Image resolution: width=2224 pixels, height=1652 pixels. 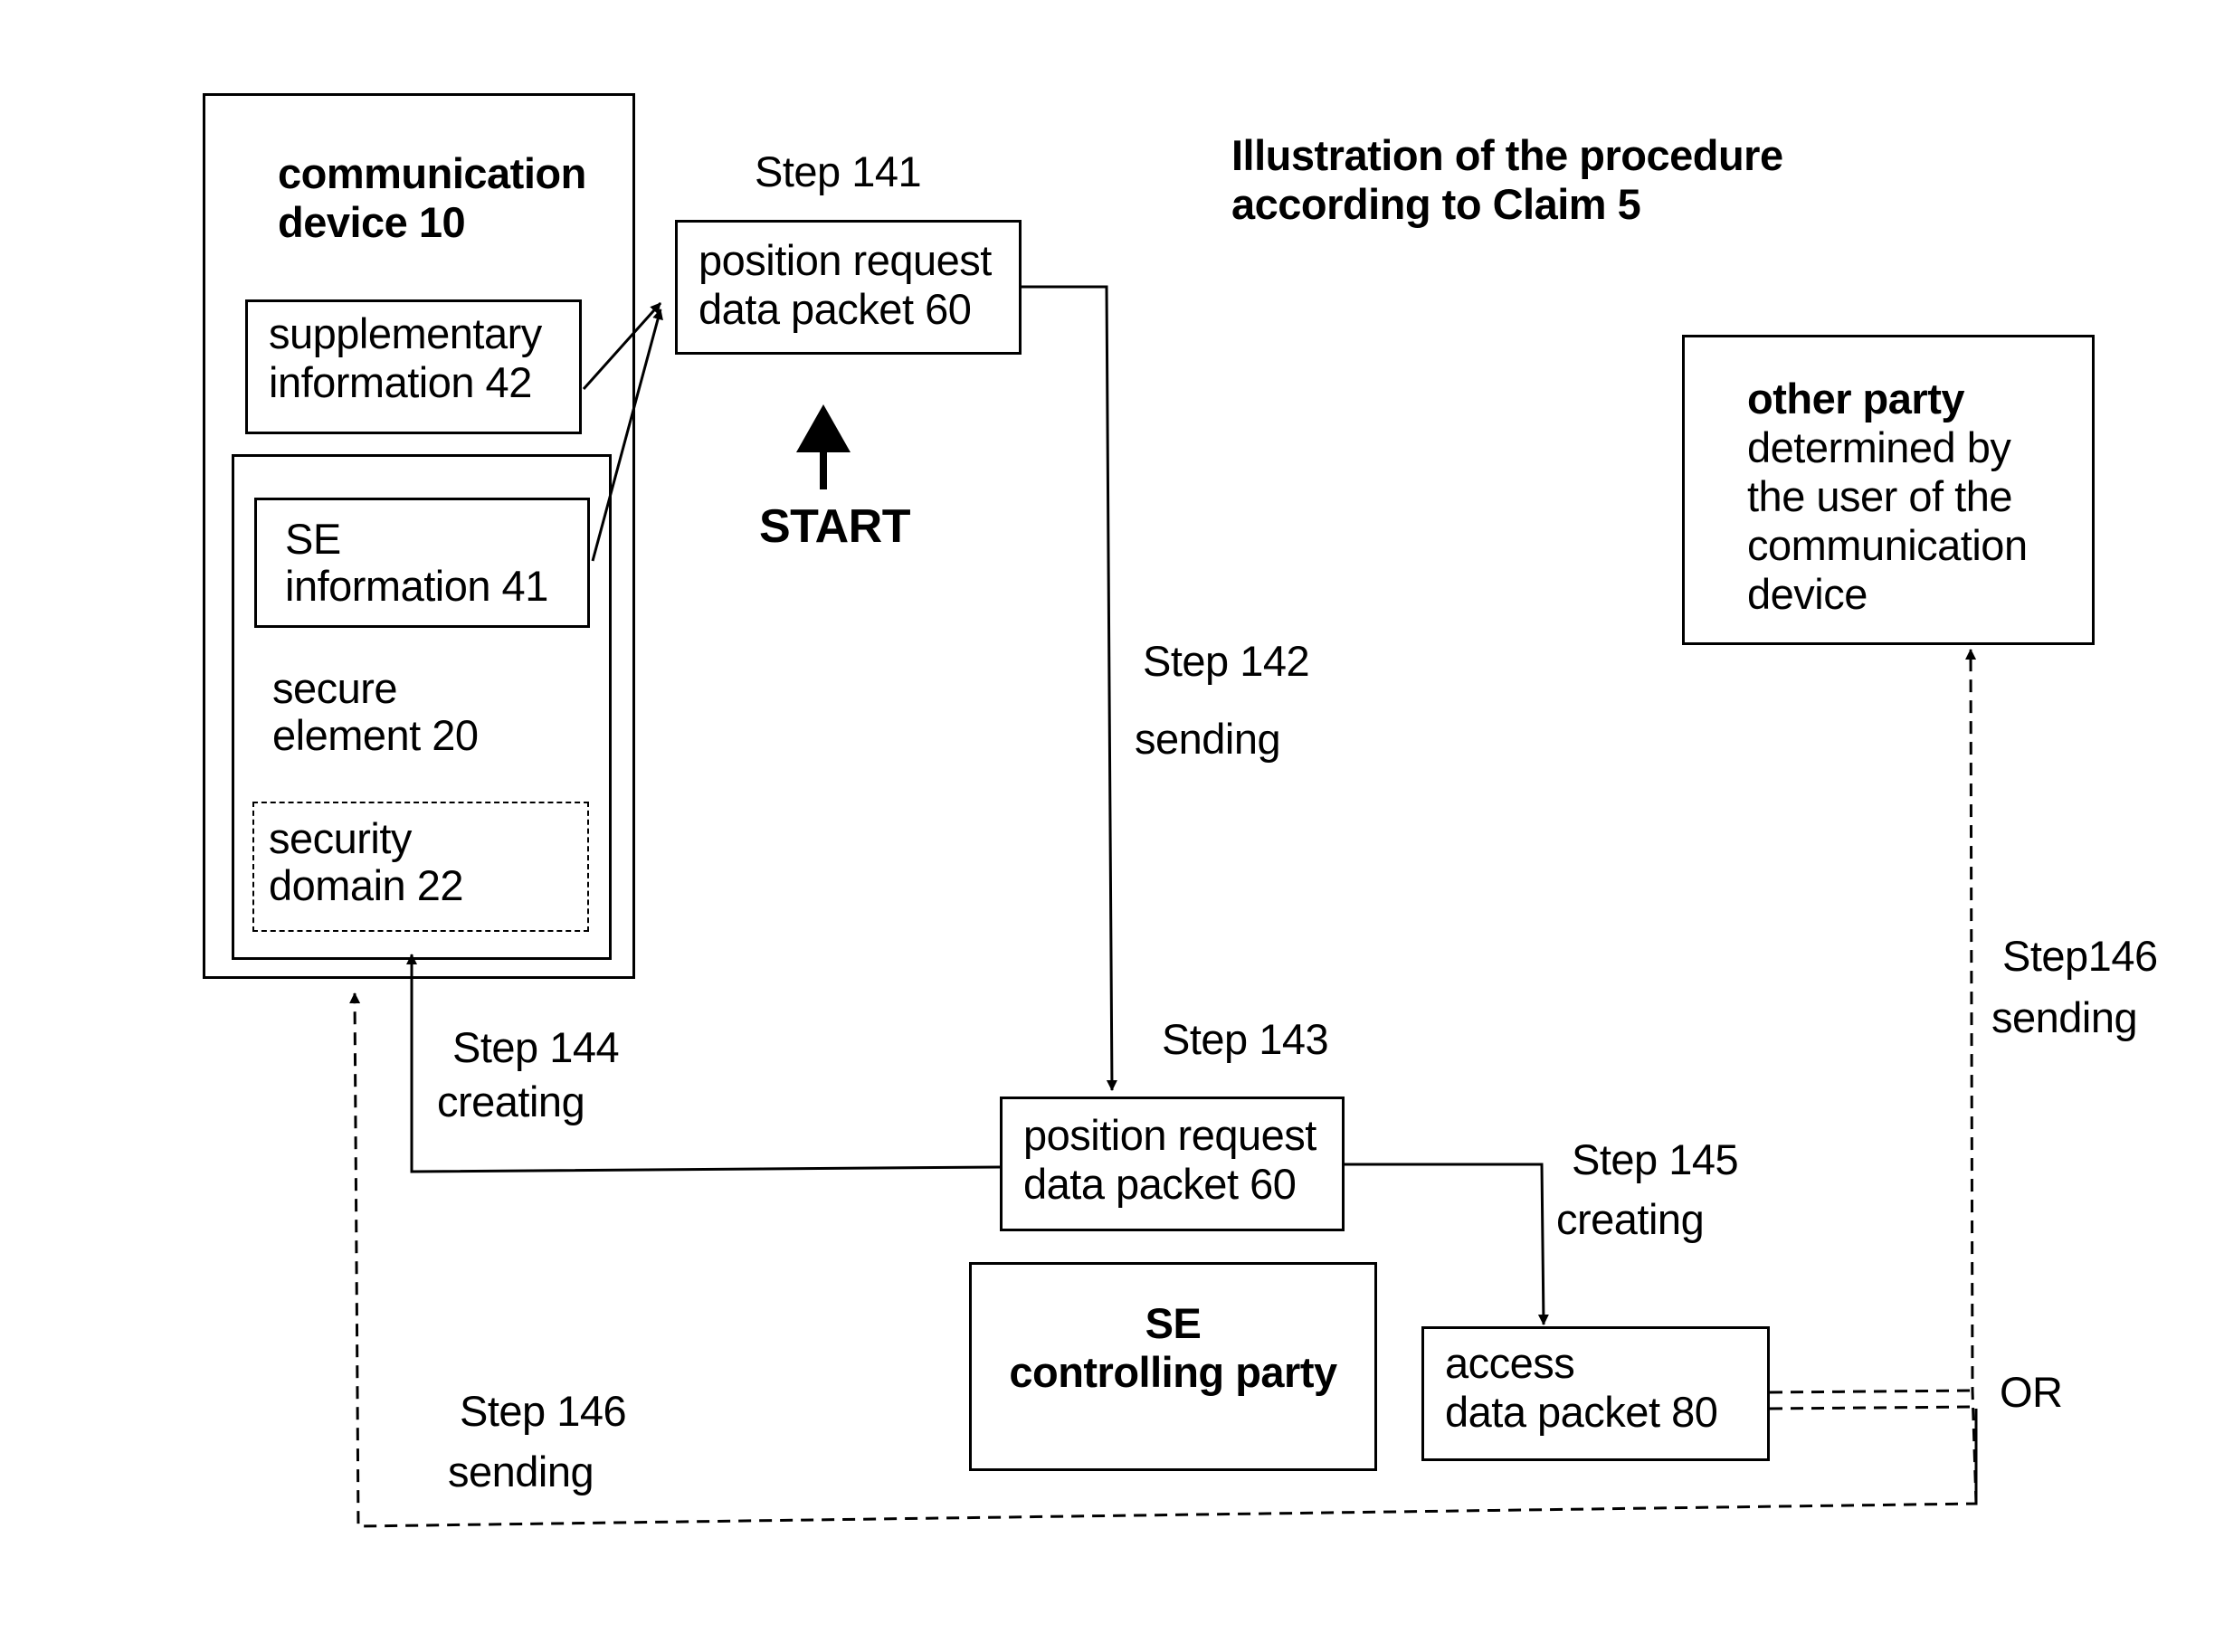 I want to click on dashed-arrow-step-146-right, so click(x=1971, y=1077).